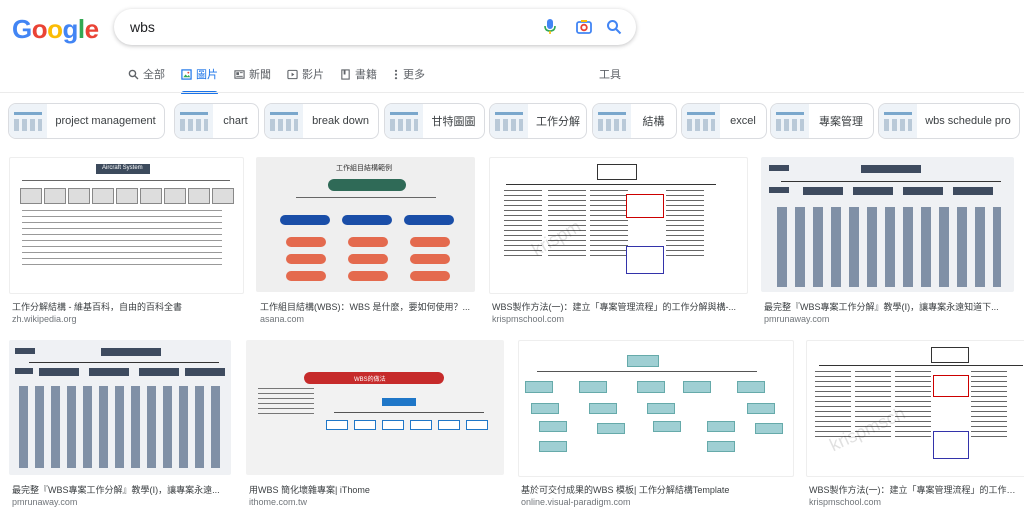 Image resolution: width=1024 pixels, height=524 pixels. What do you see at coordinates (235, 121) in the screenshot?
I see `chip-label: chart` at bounding box center [235, 121].